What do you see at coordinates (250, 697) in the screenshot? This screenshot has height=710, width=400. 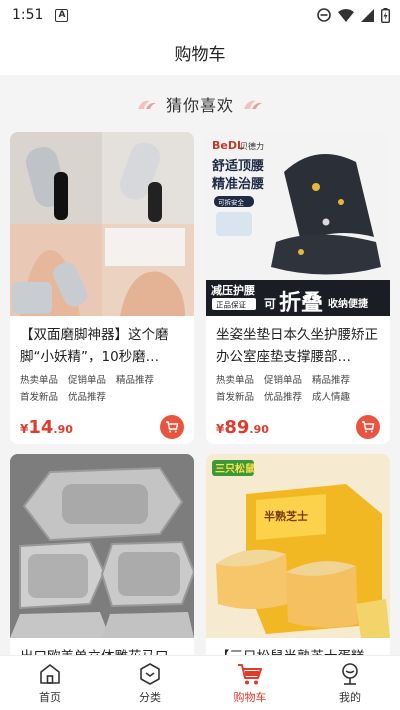 I see `nav-label: 购物车` at bounding box center [250, 697].